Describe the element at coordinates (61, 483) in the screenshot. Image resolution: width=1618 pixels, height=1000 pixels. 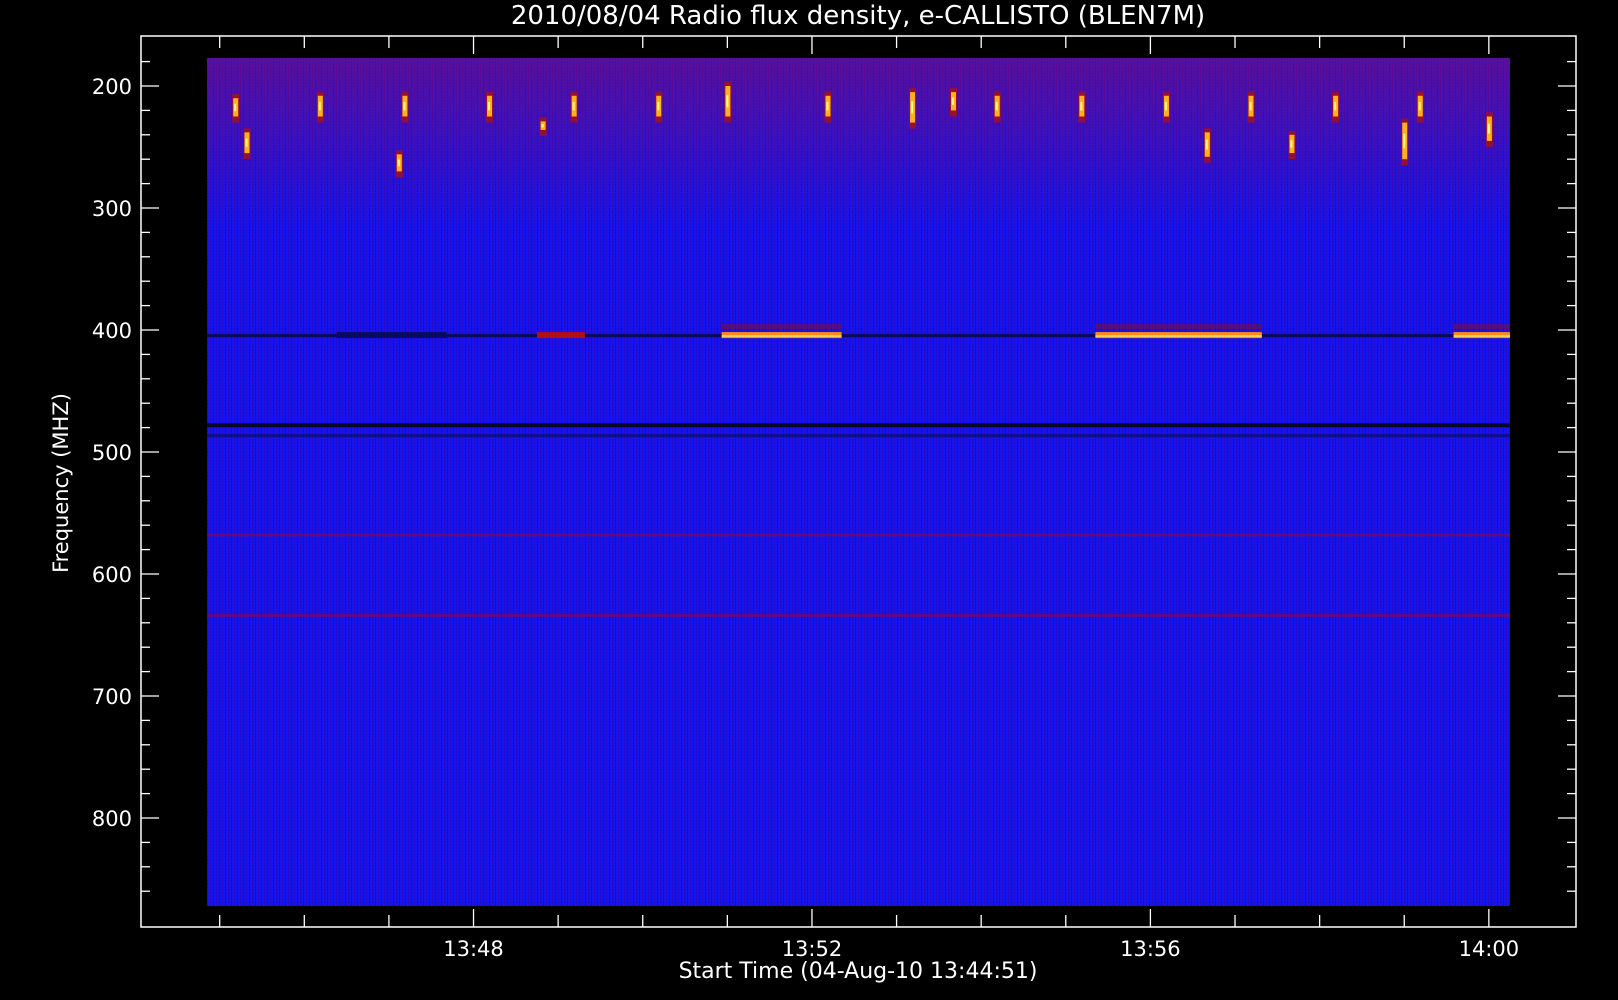
I see `y-axis-label: Frequency (MHZ)` at that location.